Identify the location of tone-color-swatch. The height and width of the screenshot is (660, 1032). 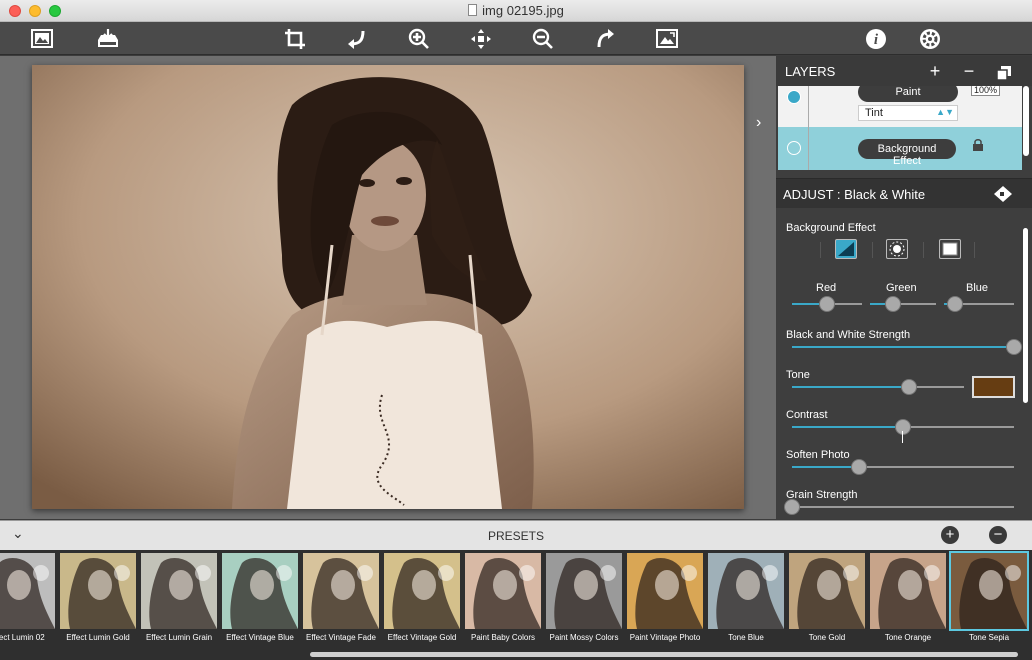
(993, 387).